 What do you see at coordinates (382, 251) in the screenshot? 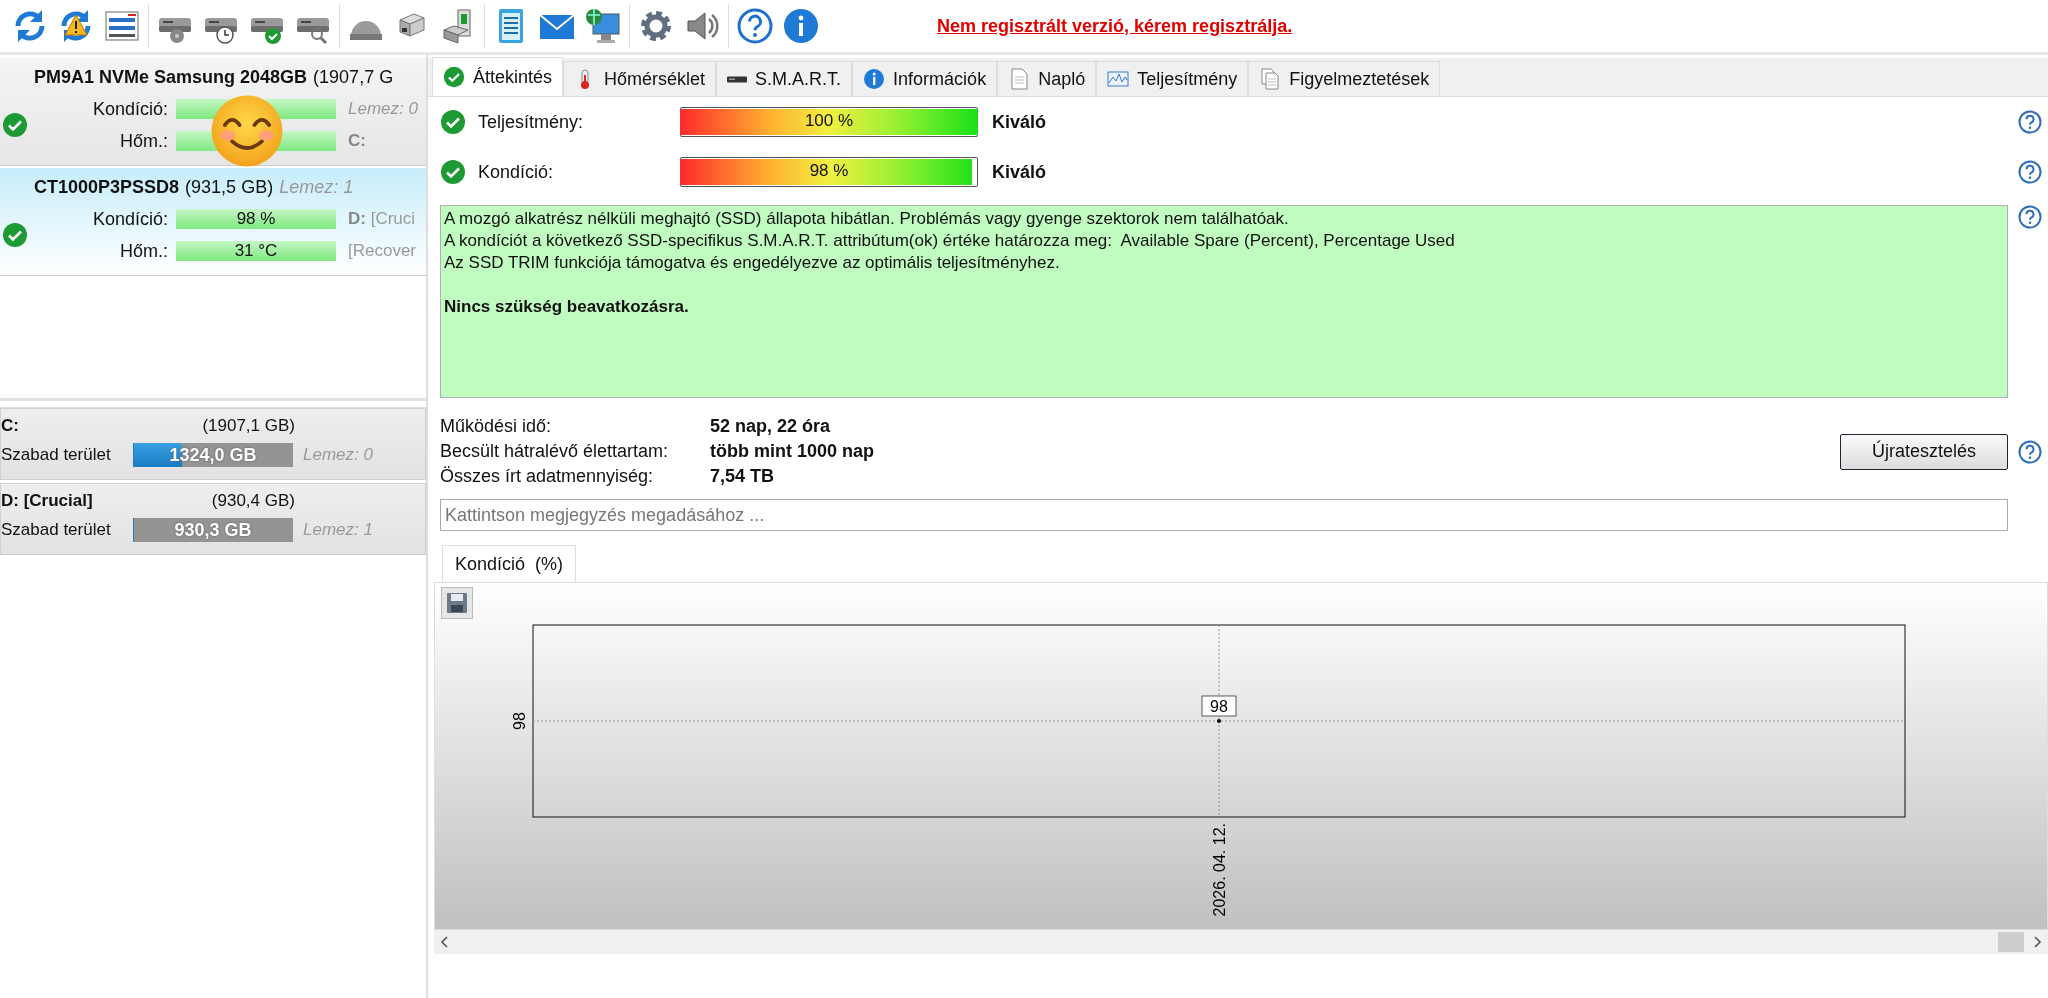
I see `volume-label: [Recover` at bounding box center [382, 251].